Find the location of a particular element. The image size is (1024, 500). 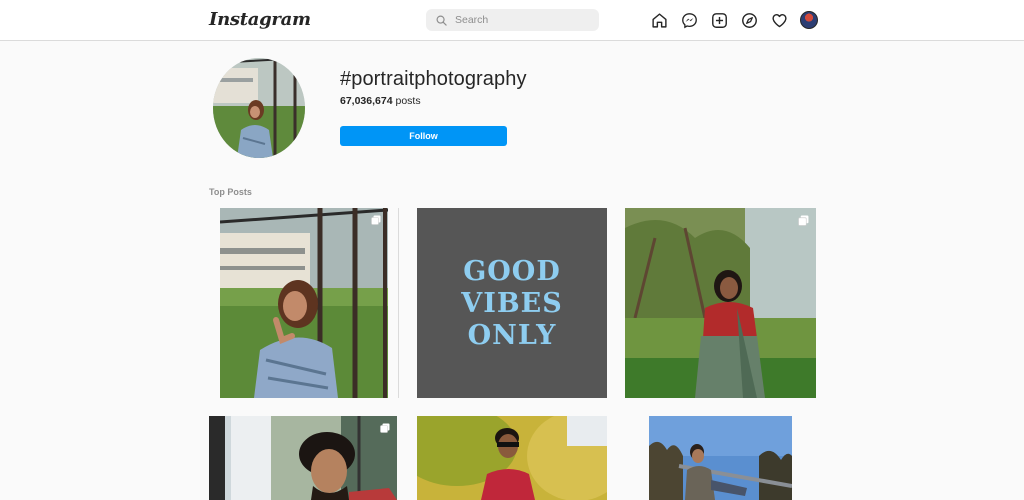

post-image-woman-in-saree is located at coordinates (720, 303).